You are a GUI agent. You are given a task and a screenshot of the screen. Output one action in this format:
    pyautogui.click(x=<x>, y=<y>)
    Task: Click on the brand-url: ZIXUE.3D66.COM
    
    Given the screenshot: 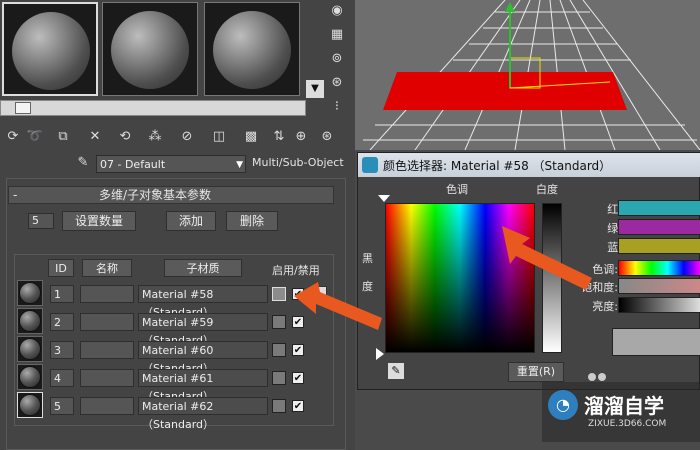 What is the action you would take?
    pyautogui.click(x=627, y=424)
    